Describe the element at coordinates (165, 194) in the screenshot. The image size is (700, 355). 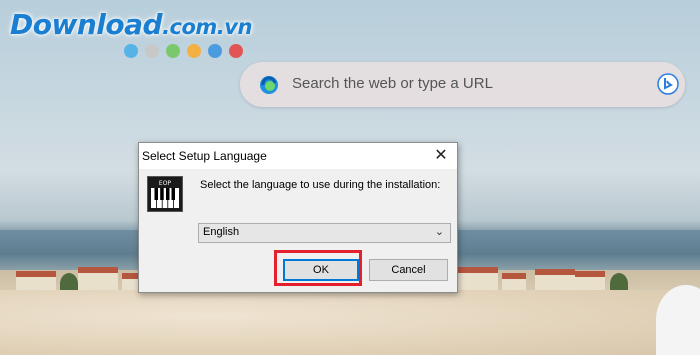
I see `piano-keys-icon: EOP` at that location.